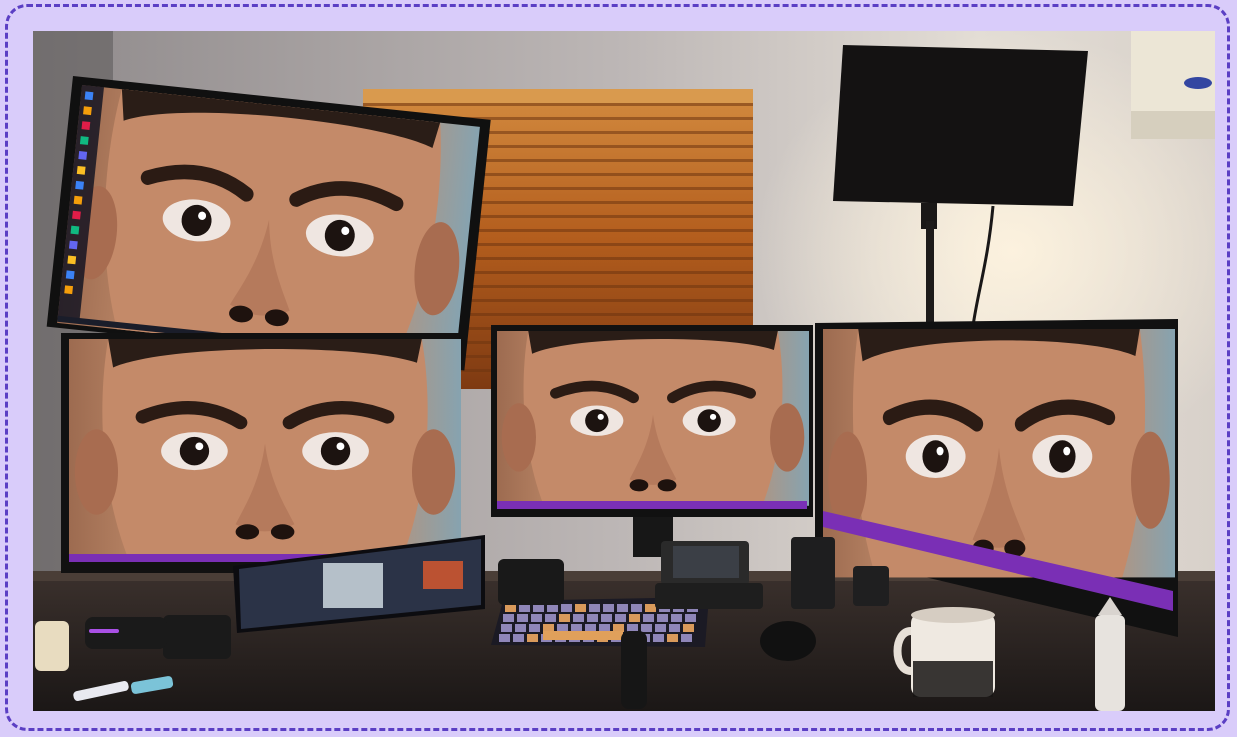 The width and height of the screenshot is (1237, 737). What do you see at coordinates (52, 646) in the screenshot?
I see `jar` at bounding box center [52, 646].